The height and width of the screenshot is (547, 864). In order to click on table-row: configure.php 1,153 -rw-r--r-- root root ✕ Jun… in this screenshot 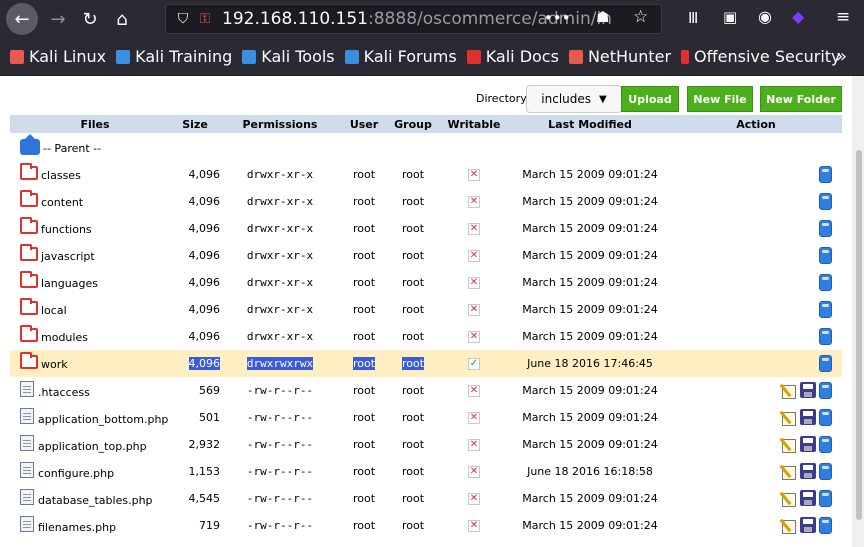, I will do `click(426, 471)`.